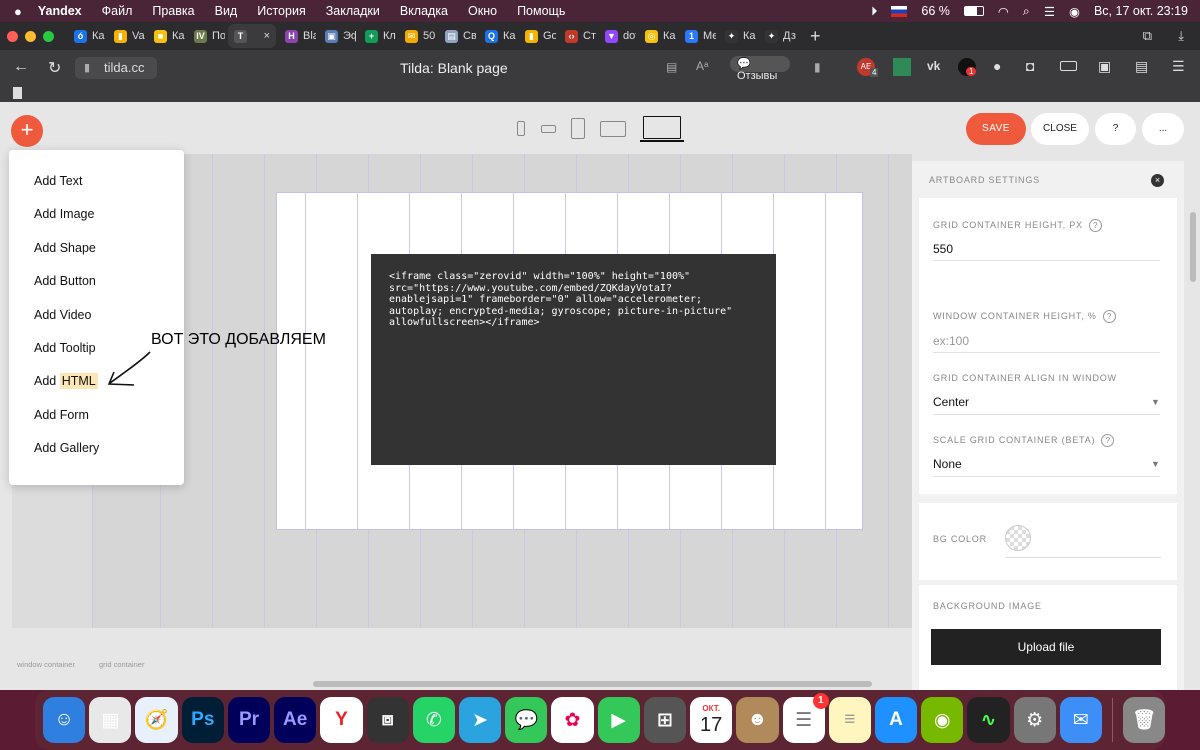  Describe the element at coordinates (96, 190) in the screenshot. I see `menu-add-text: Add Text` at that location.